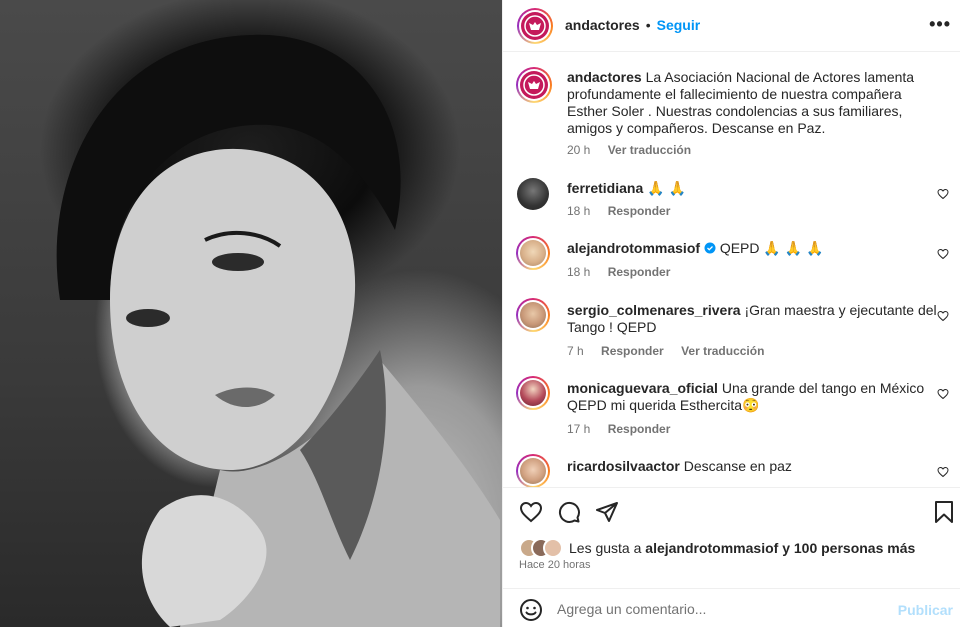 This screenshot has width=960, height=627. I want to click on publish-button: Publicar, so click(925, 610).